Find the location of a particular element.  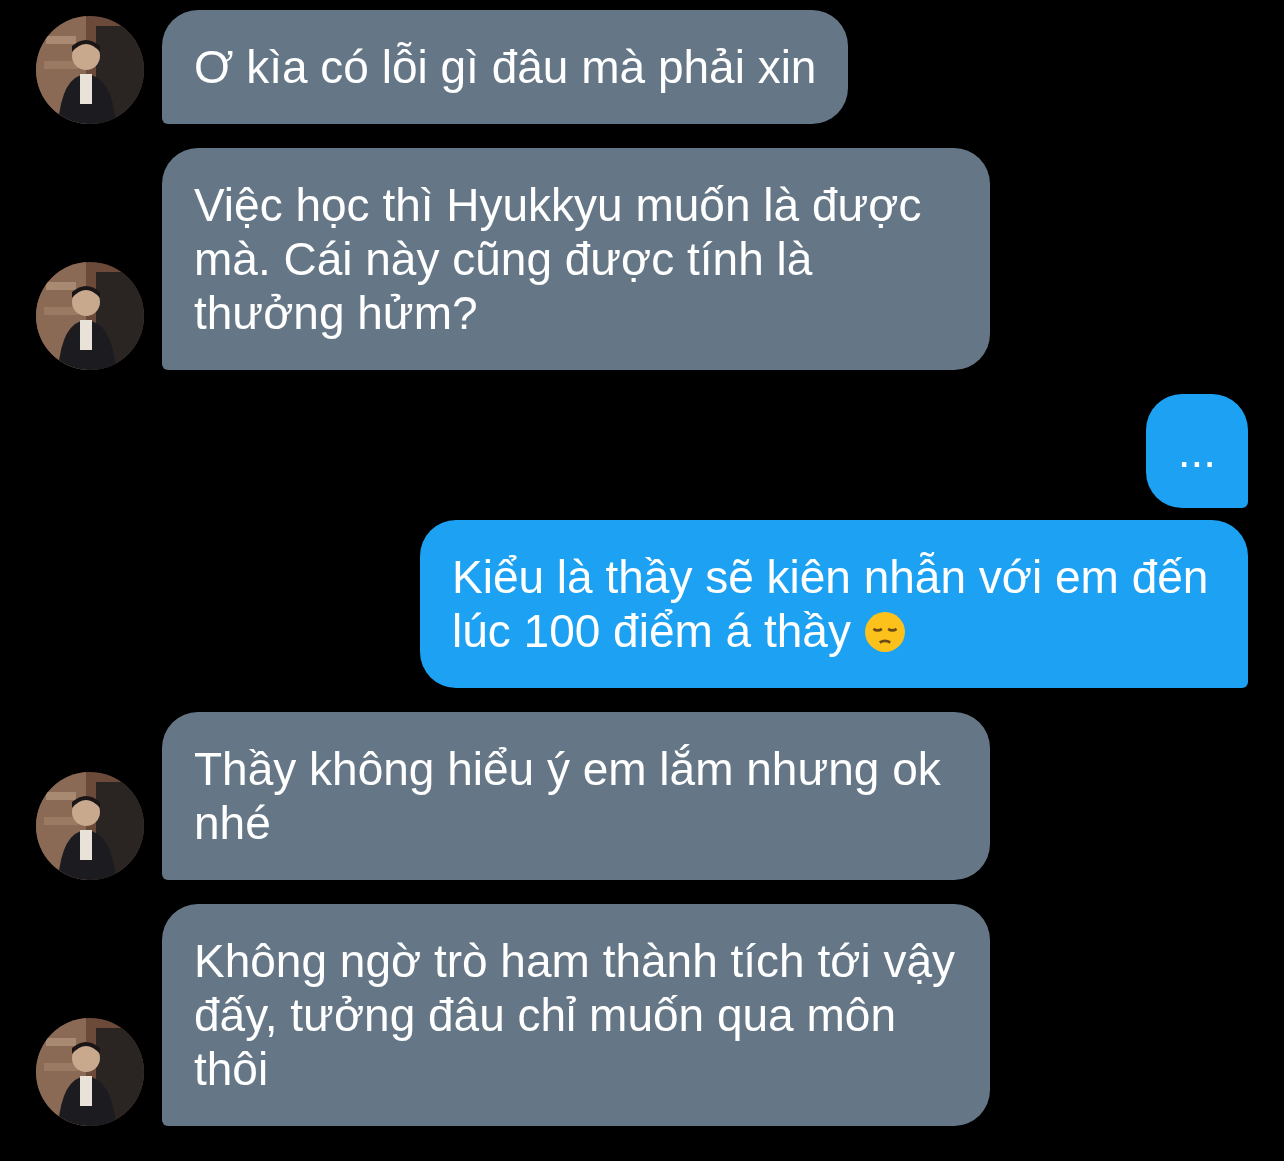

message-bubble: Việc học thì Hyukkyu muốn là được mà. Cái này cũng được tính là thưởng hửm? is located at coordinates (576, 259).